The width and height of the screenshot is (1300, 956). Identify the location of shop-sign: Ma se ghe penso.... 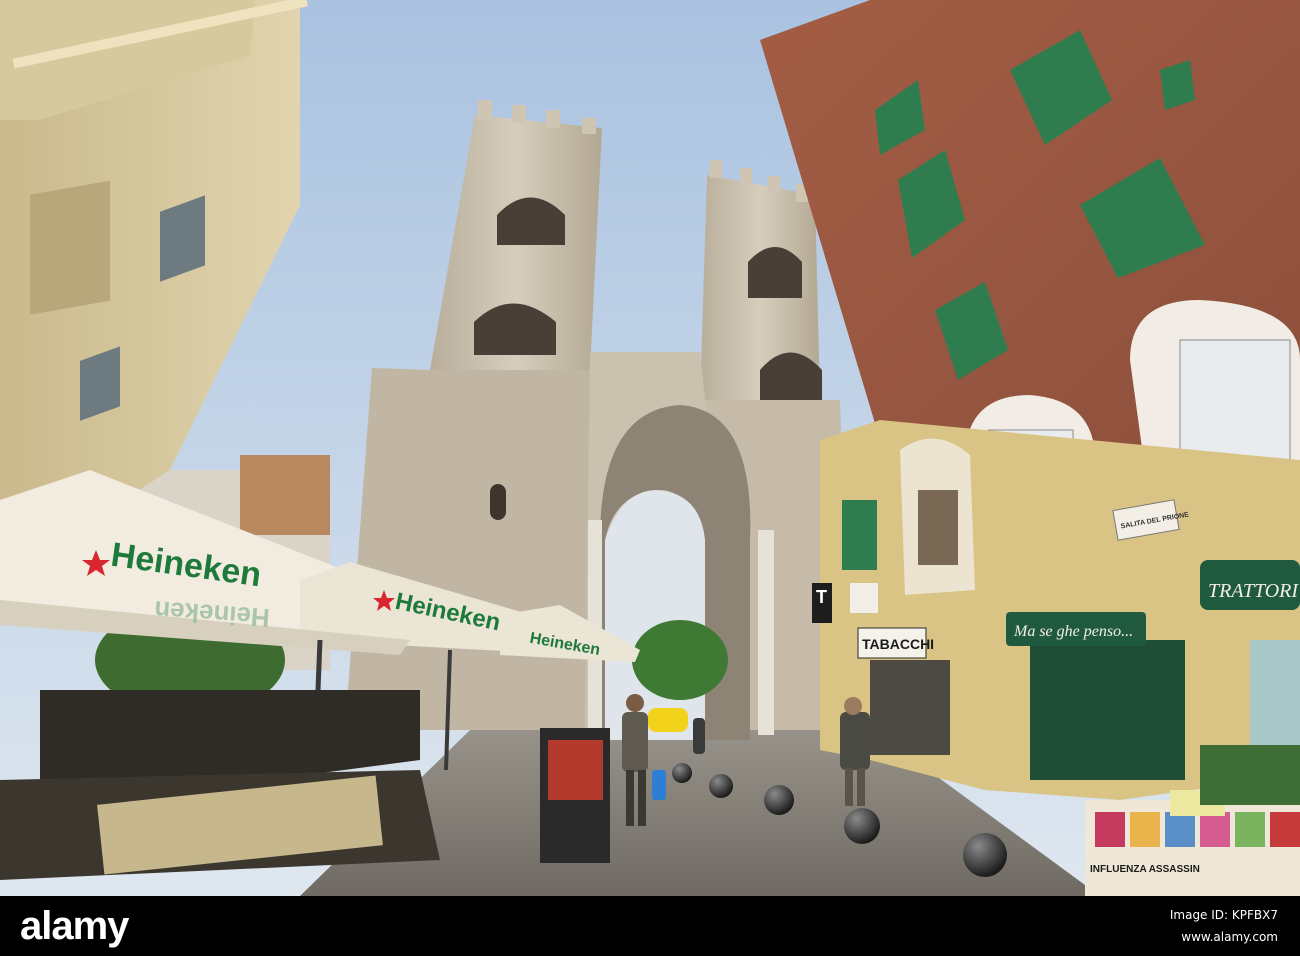
(1073, 631).